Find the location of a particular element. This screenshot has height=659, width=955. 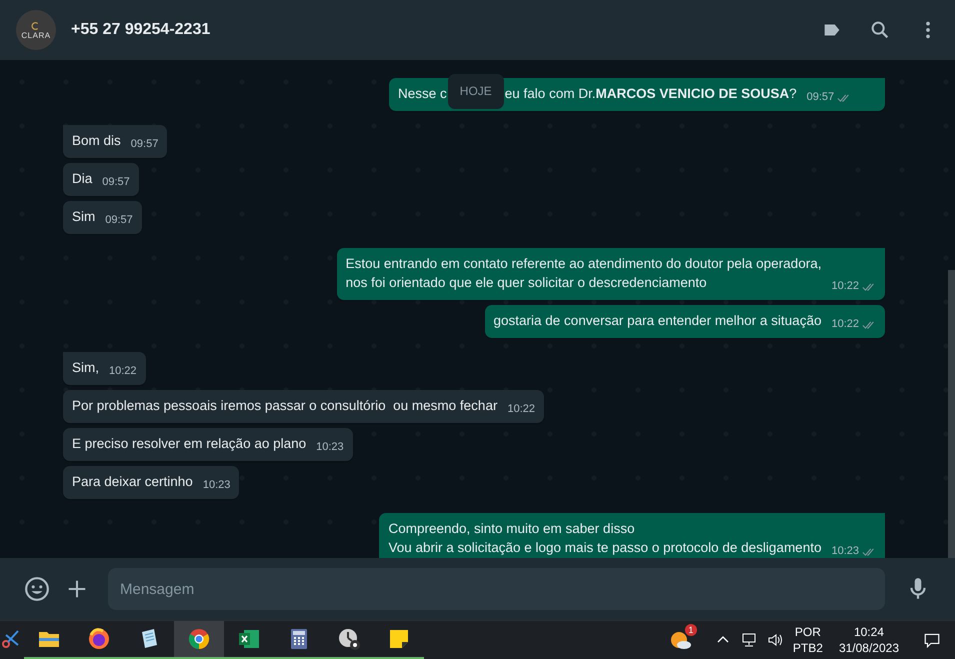

message-text: Para deixar certinho is located at coordinates (132, 481).